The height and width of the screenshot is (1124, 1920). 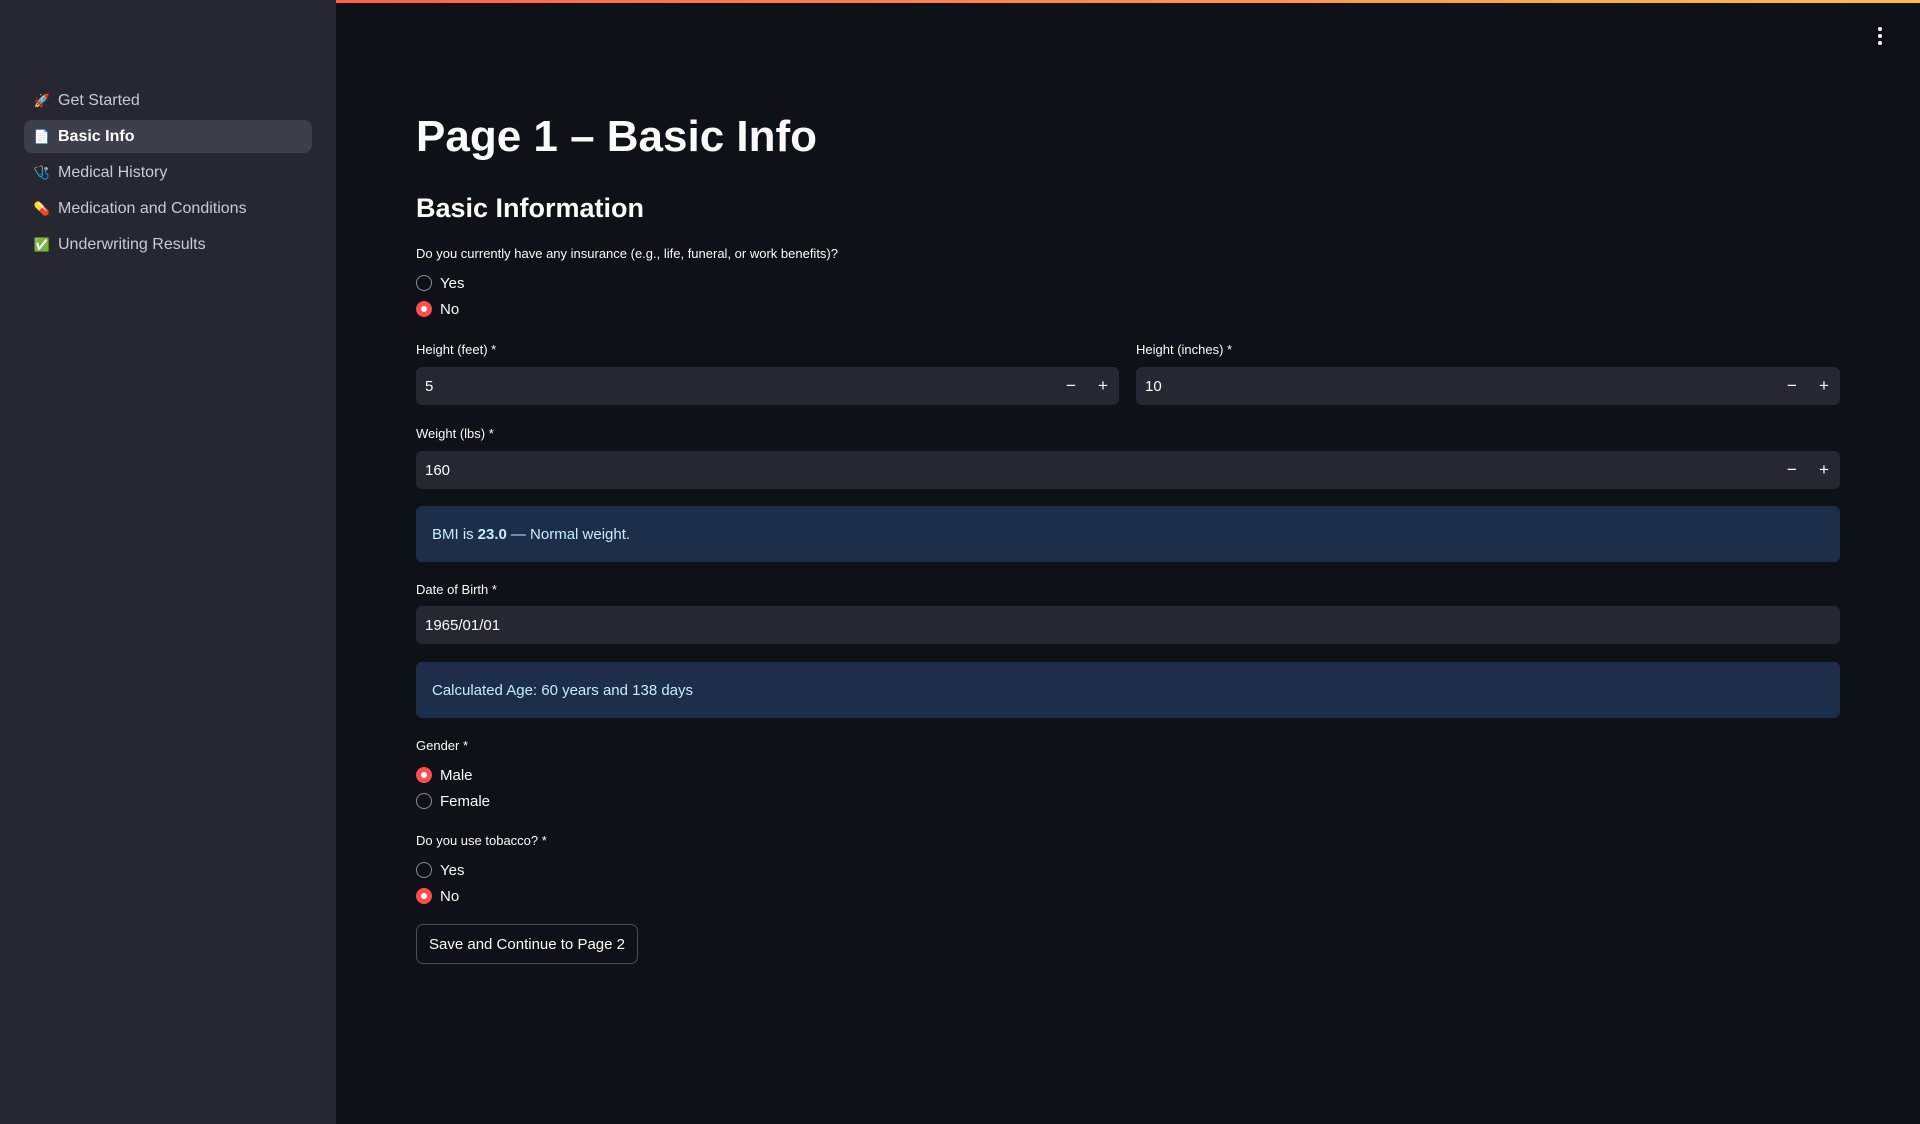 I want to click on gender-option-female: Female, so click(x=453, y=801).